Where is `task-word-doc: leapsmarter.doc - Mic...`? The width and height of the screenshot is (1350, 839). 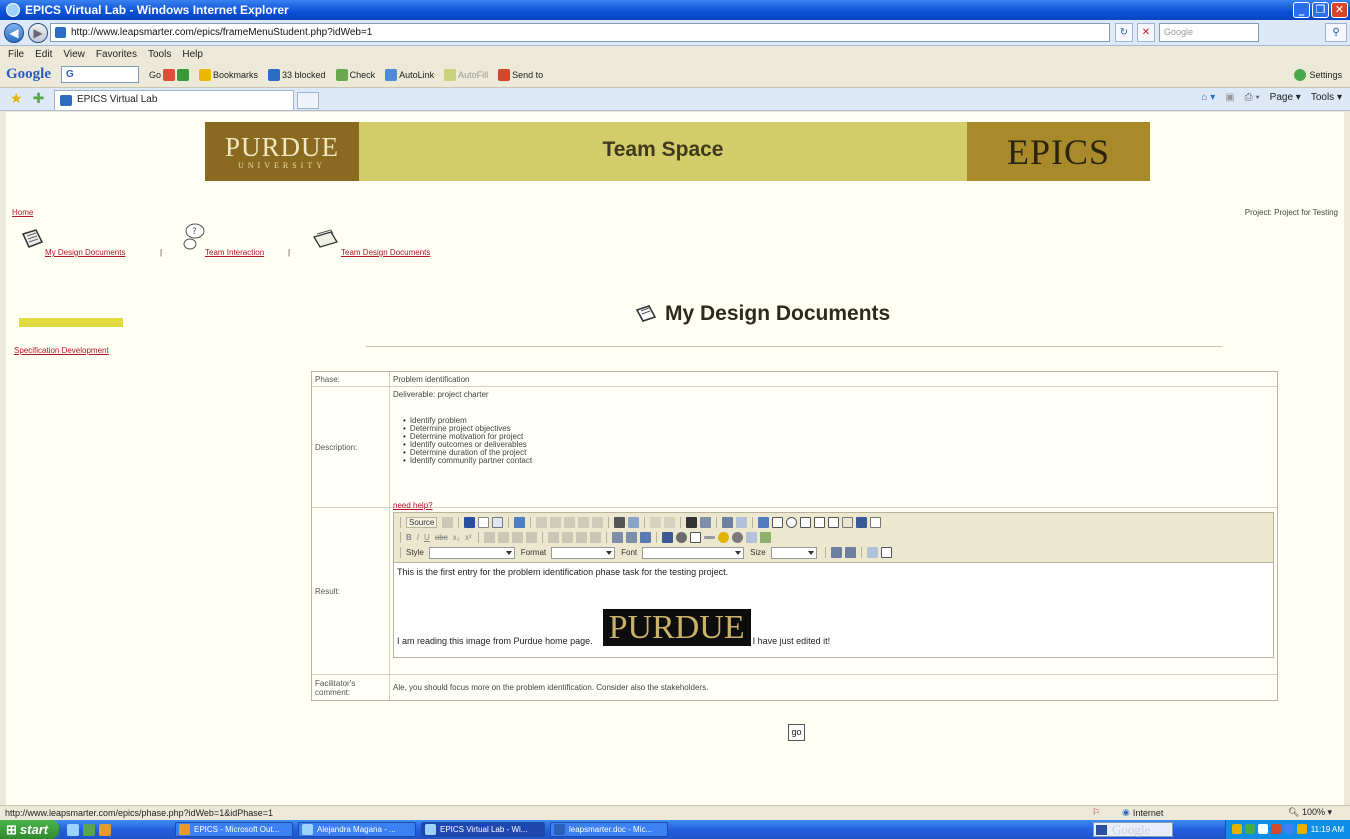
task-word-doc: leapsmarter.doc - Mic... is located at coordinates (609, 829).